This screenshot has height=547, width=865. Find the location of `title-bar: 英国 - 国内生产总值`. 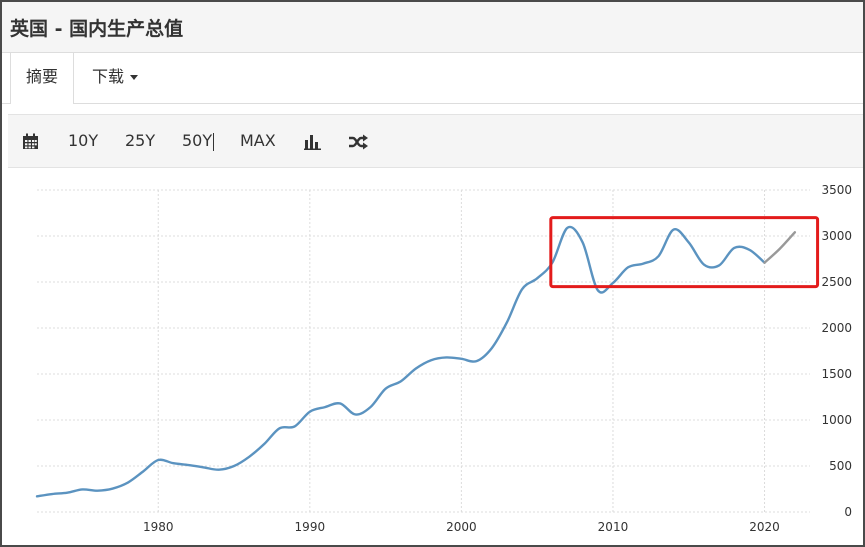

title-bar: 英国 - 国内生产总值 is located at coordinates (432, 27).